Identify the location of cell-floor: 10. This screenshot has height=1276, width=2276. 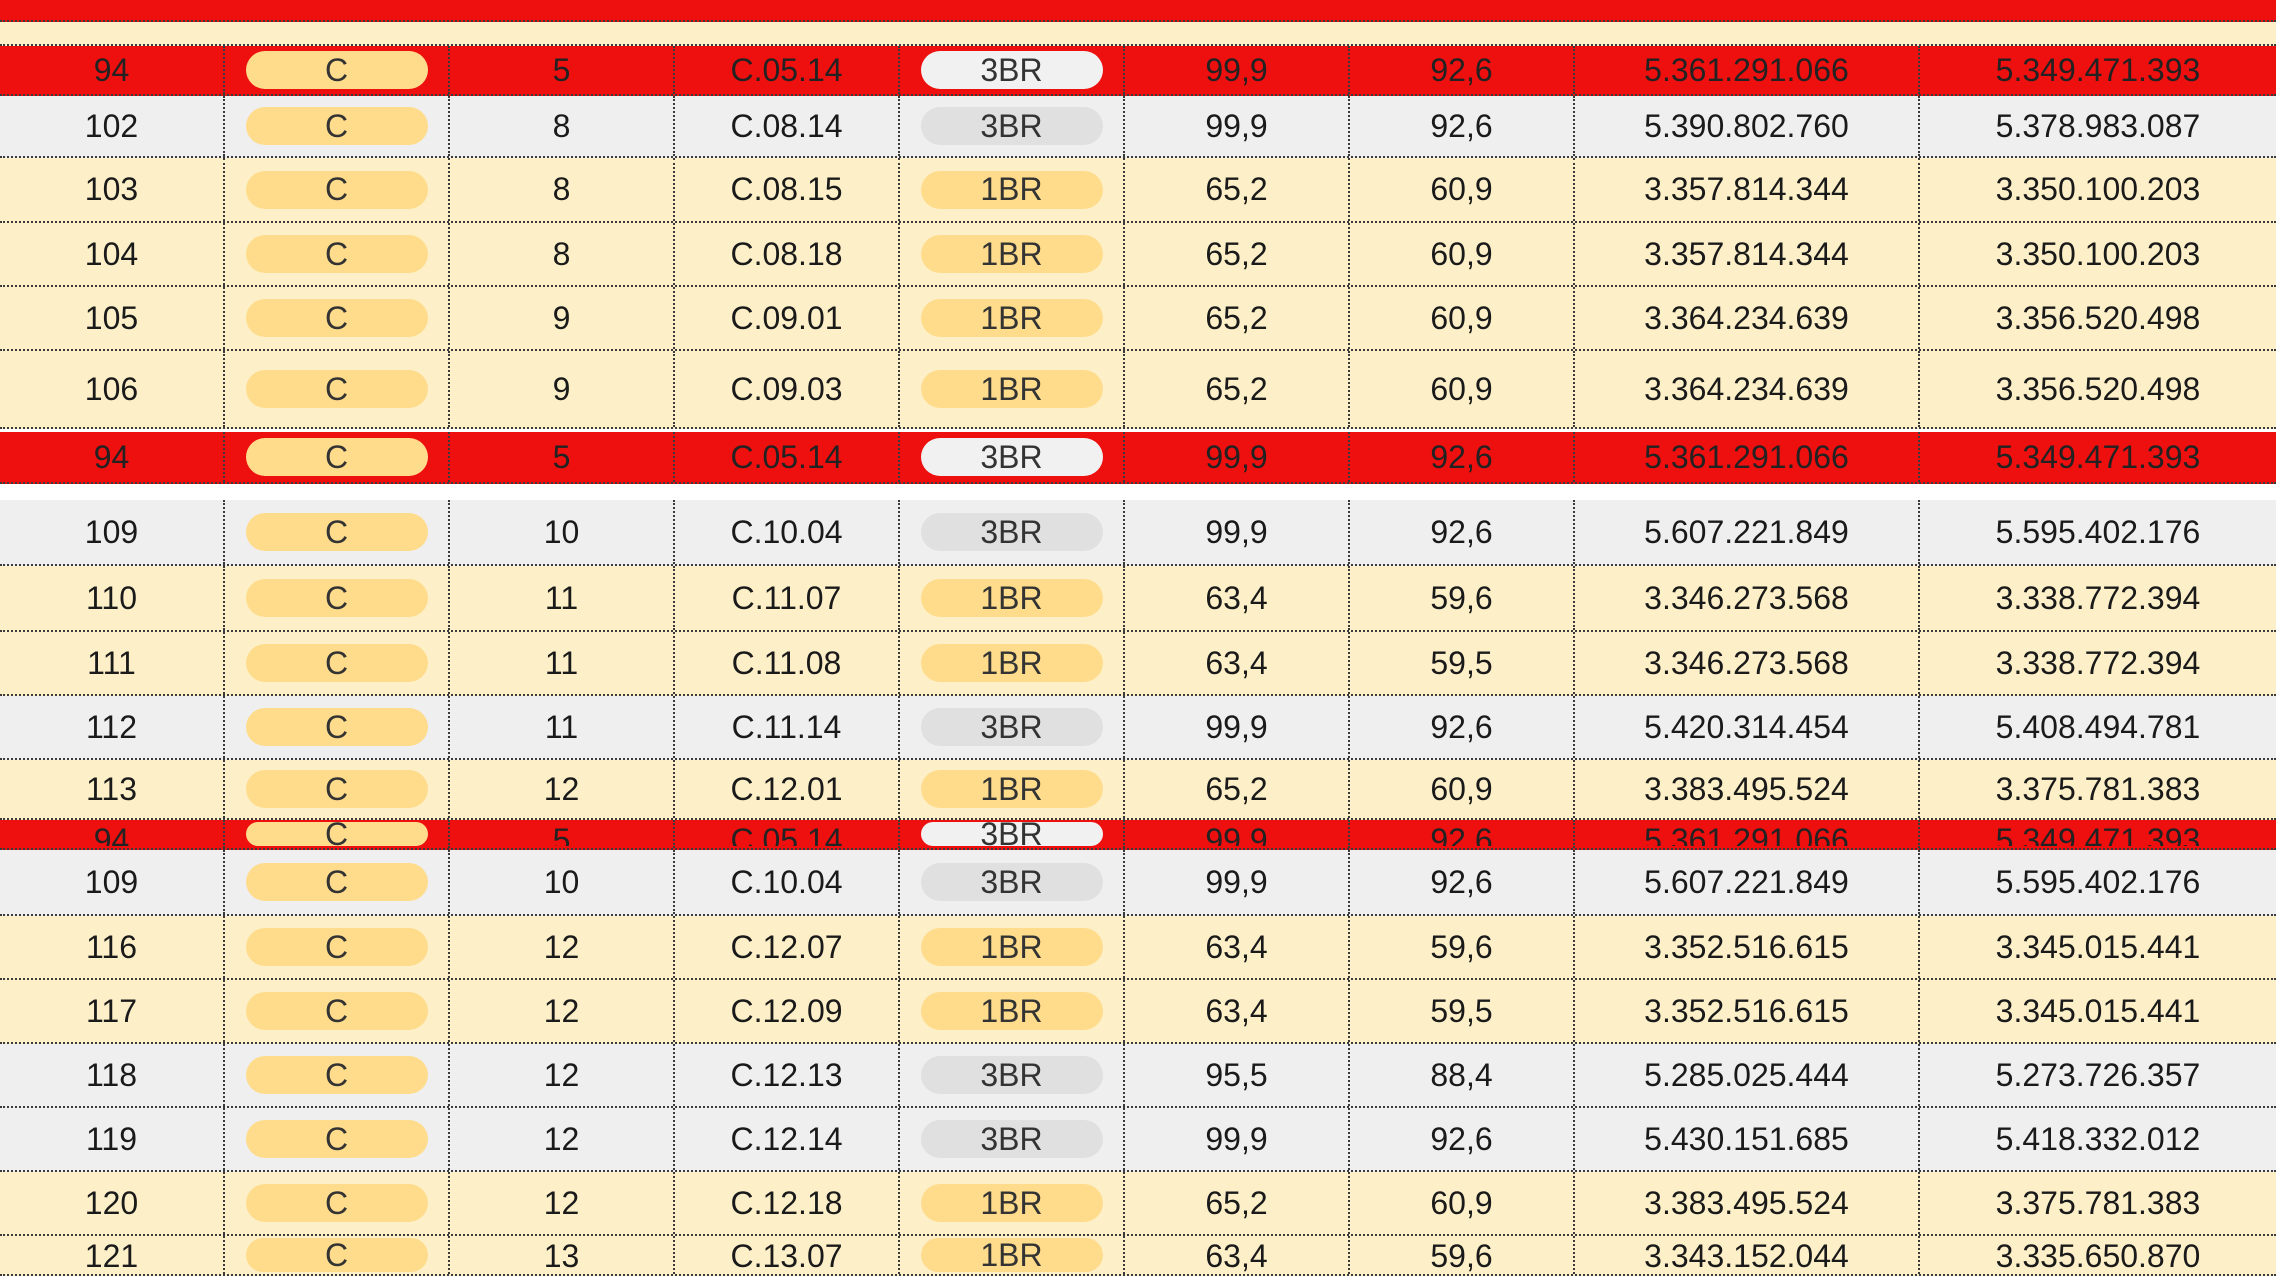
(562, 532).